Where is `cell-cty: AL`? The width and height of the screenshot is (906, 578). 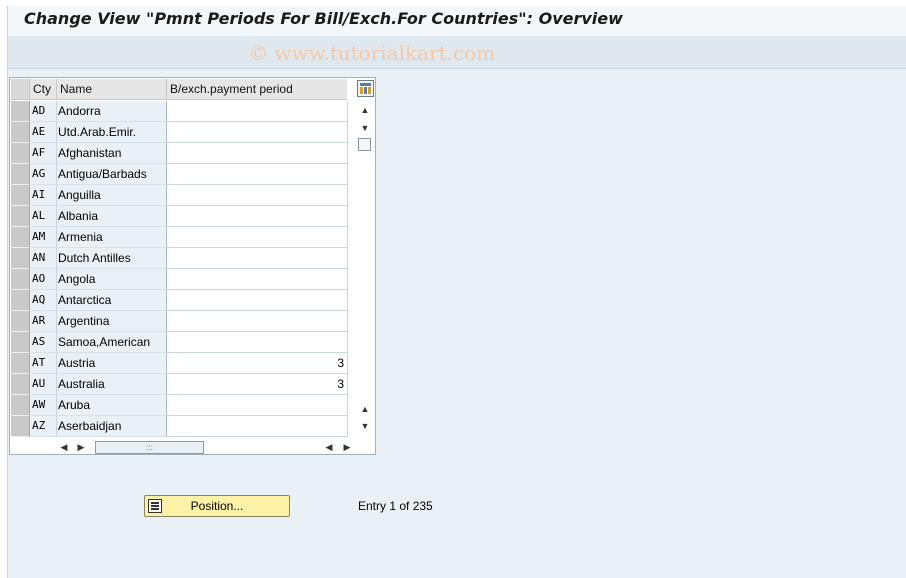 cell-cty: AL is located at coordinates (43, 216).